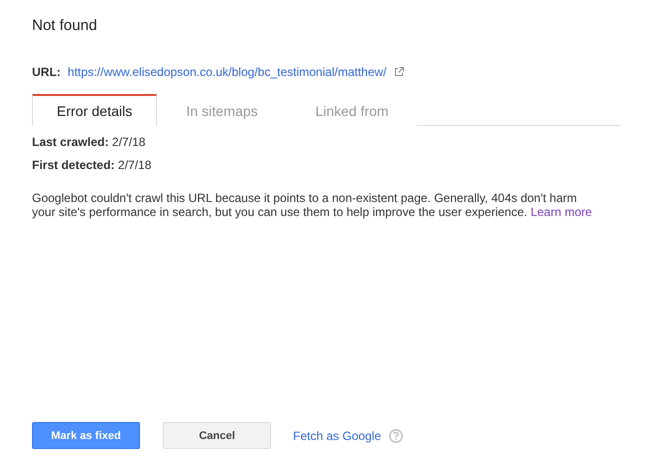  What do you see at coordinates (94, 110) in the screenshot?
I see `tab: Error details` at bounding box center [94, 110].